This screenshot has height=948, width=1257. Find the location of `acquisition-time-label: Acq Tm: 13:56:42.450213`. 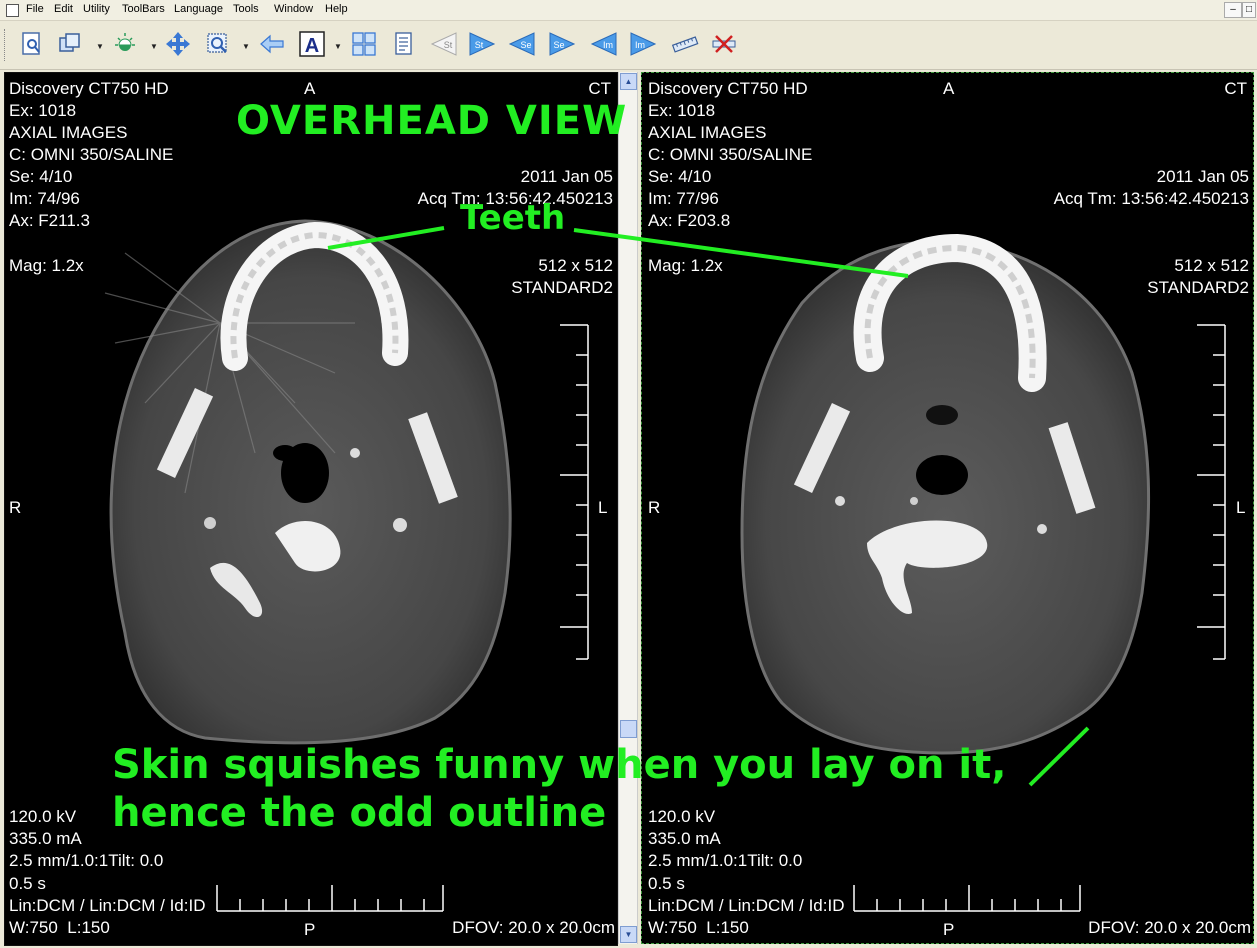

acquisition-time-label: Acq Tm: 13:56:42.450213 is located at coordinates (1151, 198).